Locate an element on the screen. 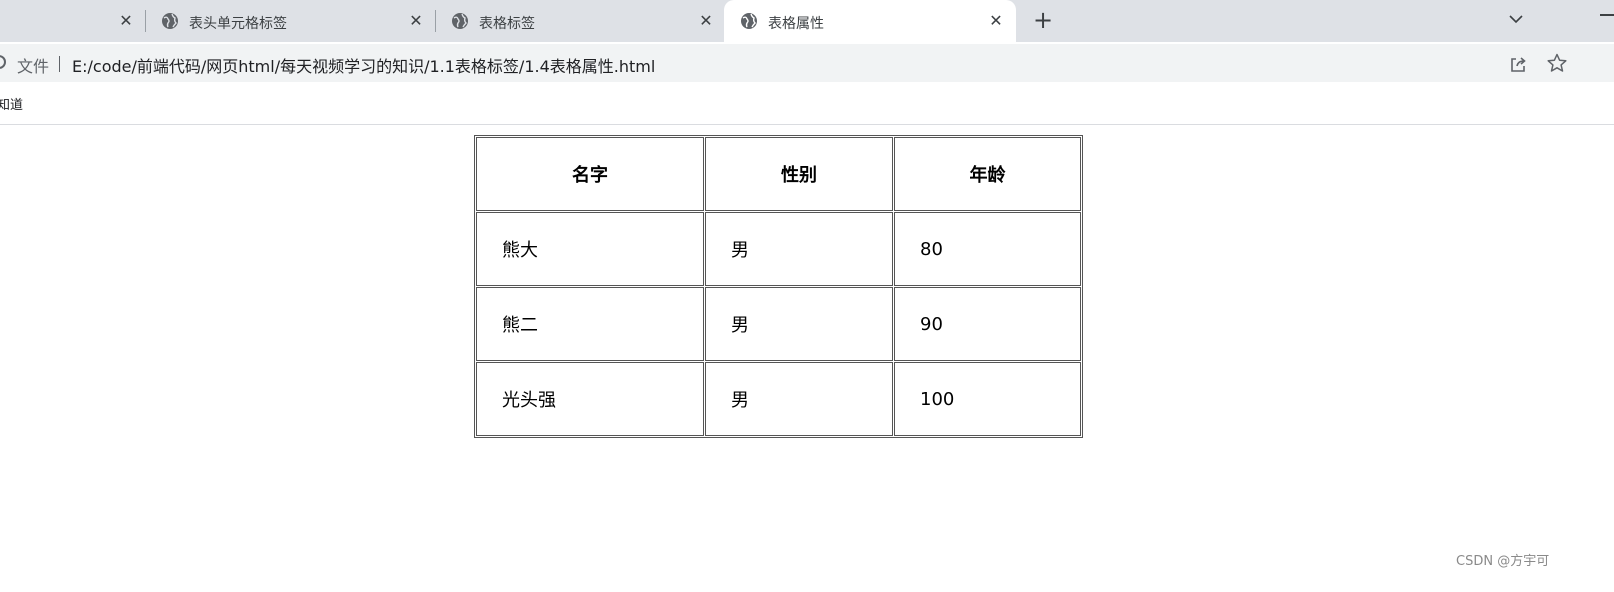 The height and width of the screenshot is (592, 1614). table-header-cell: 年龄 is located at coordinates (987, 174).